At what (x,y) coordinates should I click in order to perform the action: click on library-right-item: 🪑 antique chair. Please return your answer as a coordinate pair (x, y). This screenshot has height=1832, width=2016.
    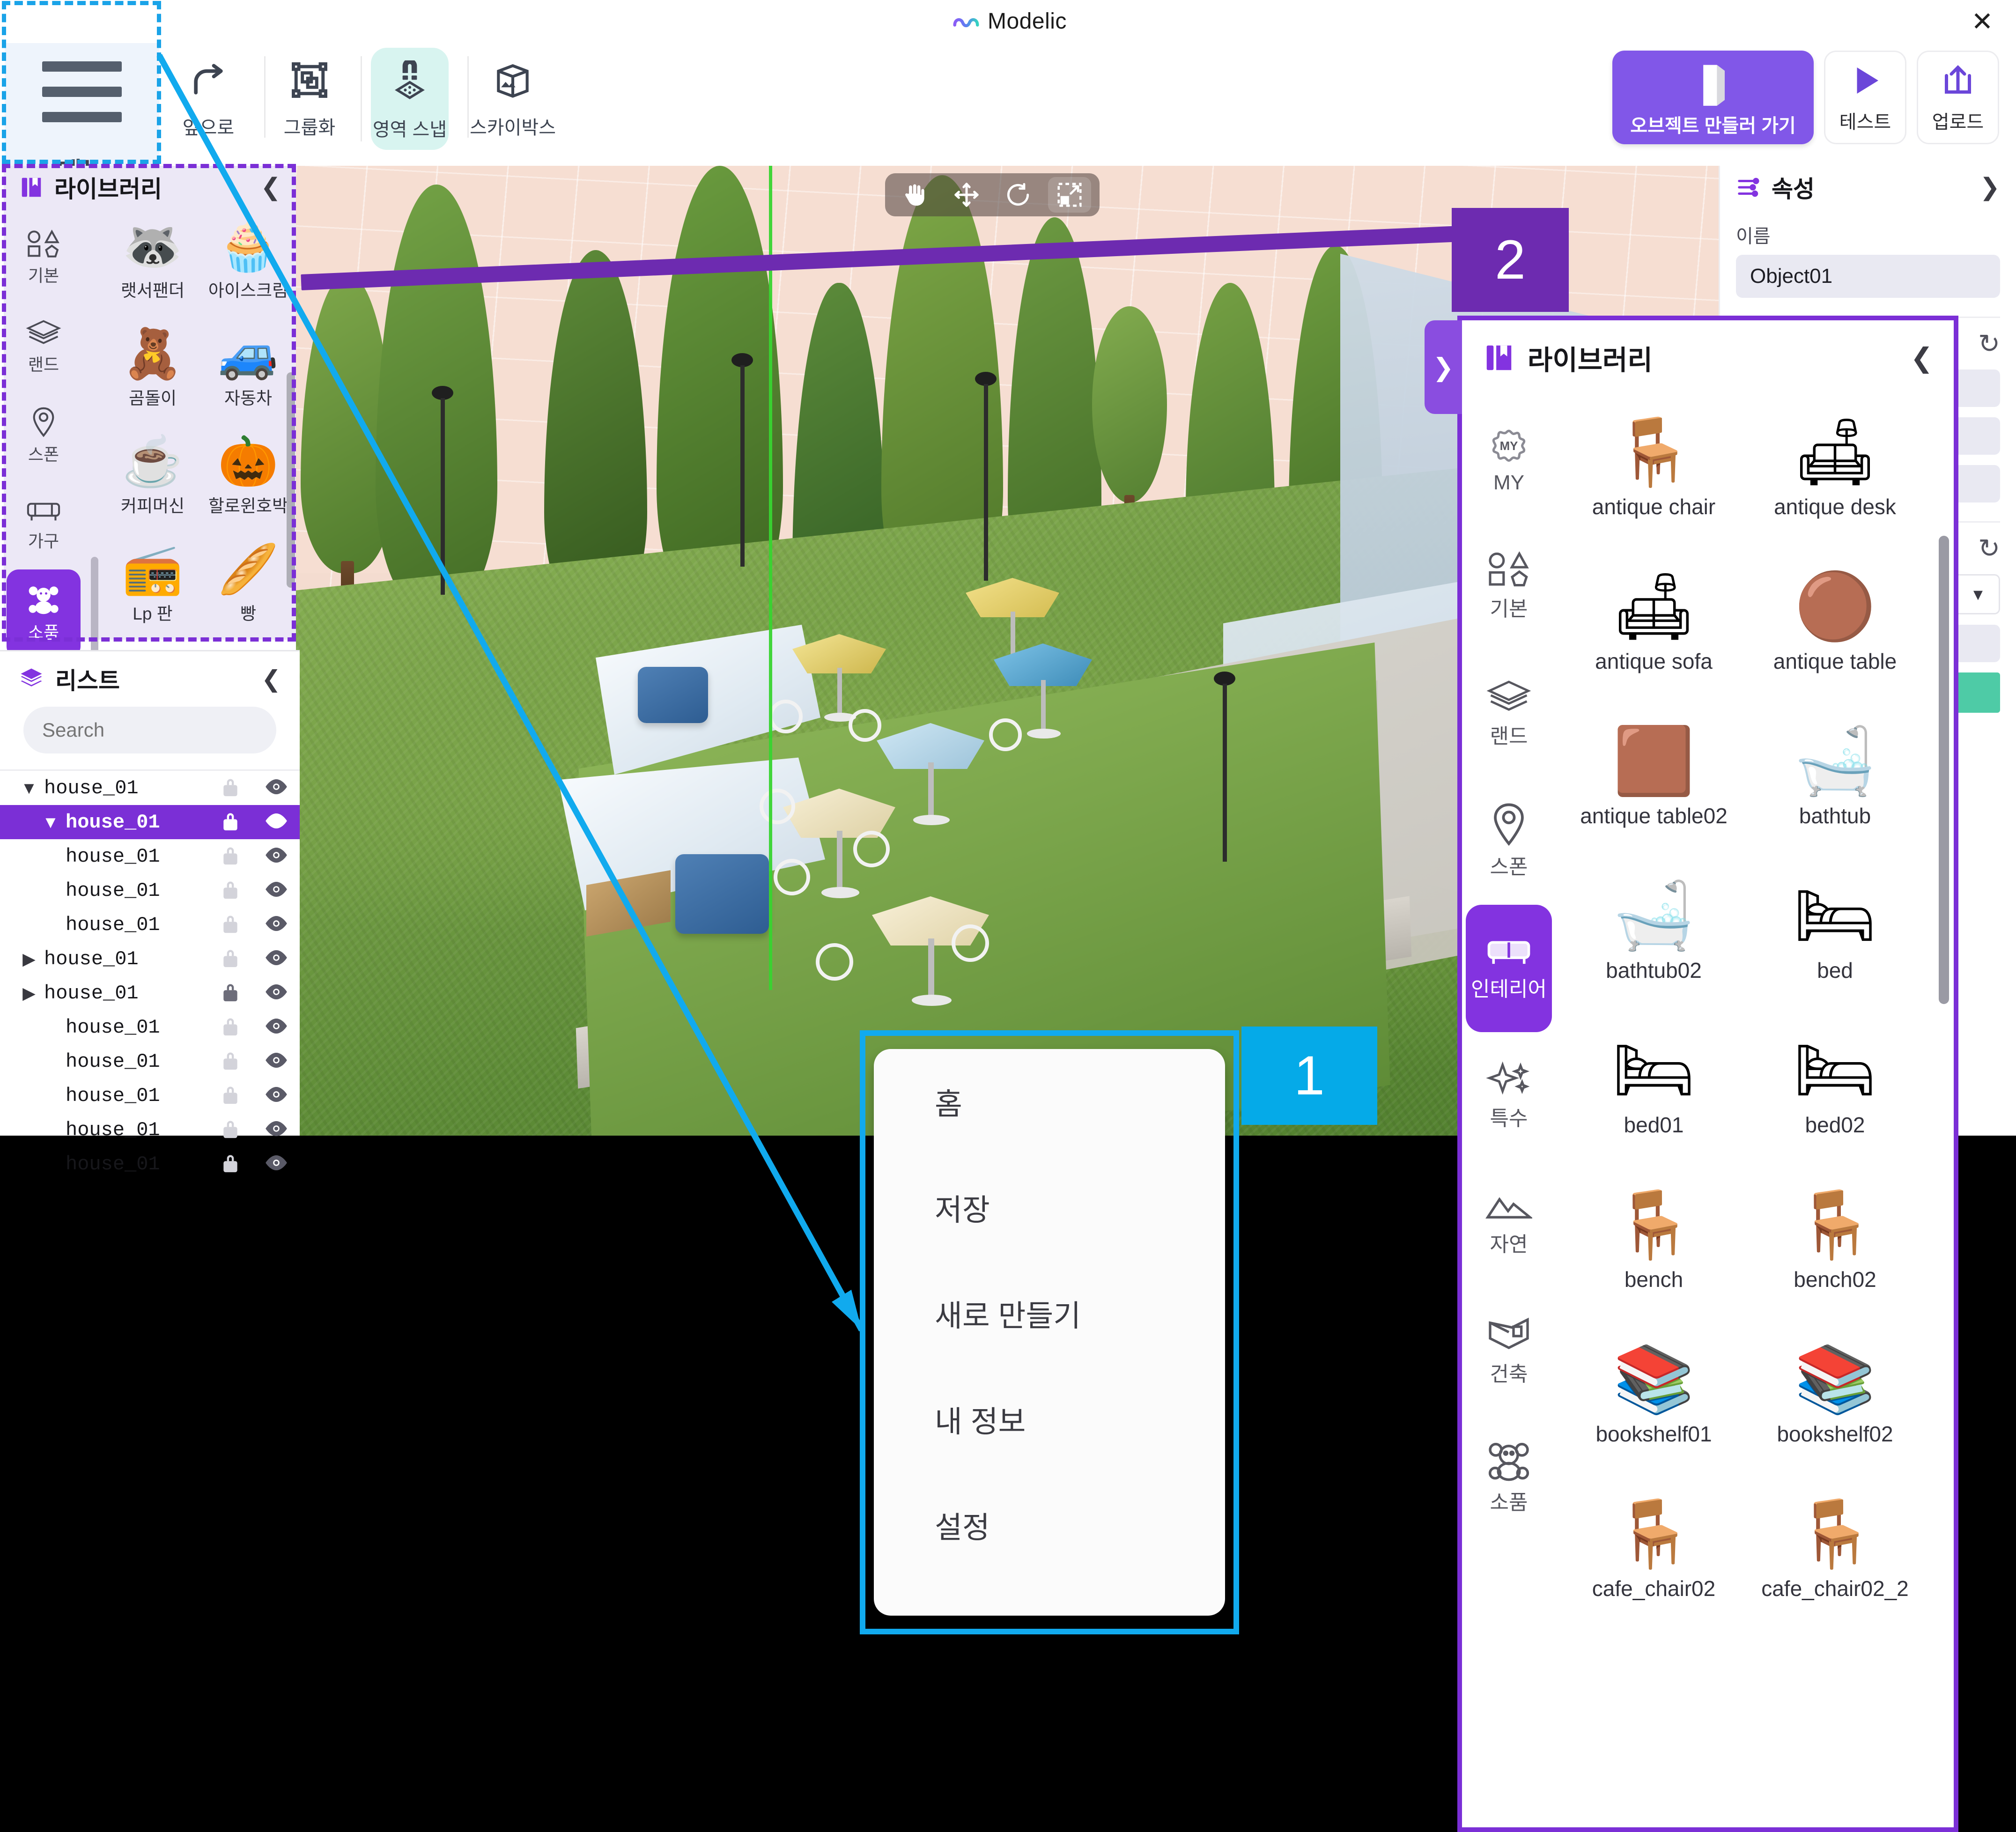
    Looking at the image, I should click on (1653, 485).